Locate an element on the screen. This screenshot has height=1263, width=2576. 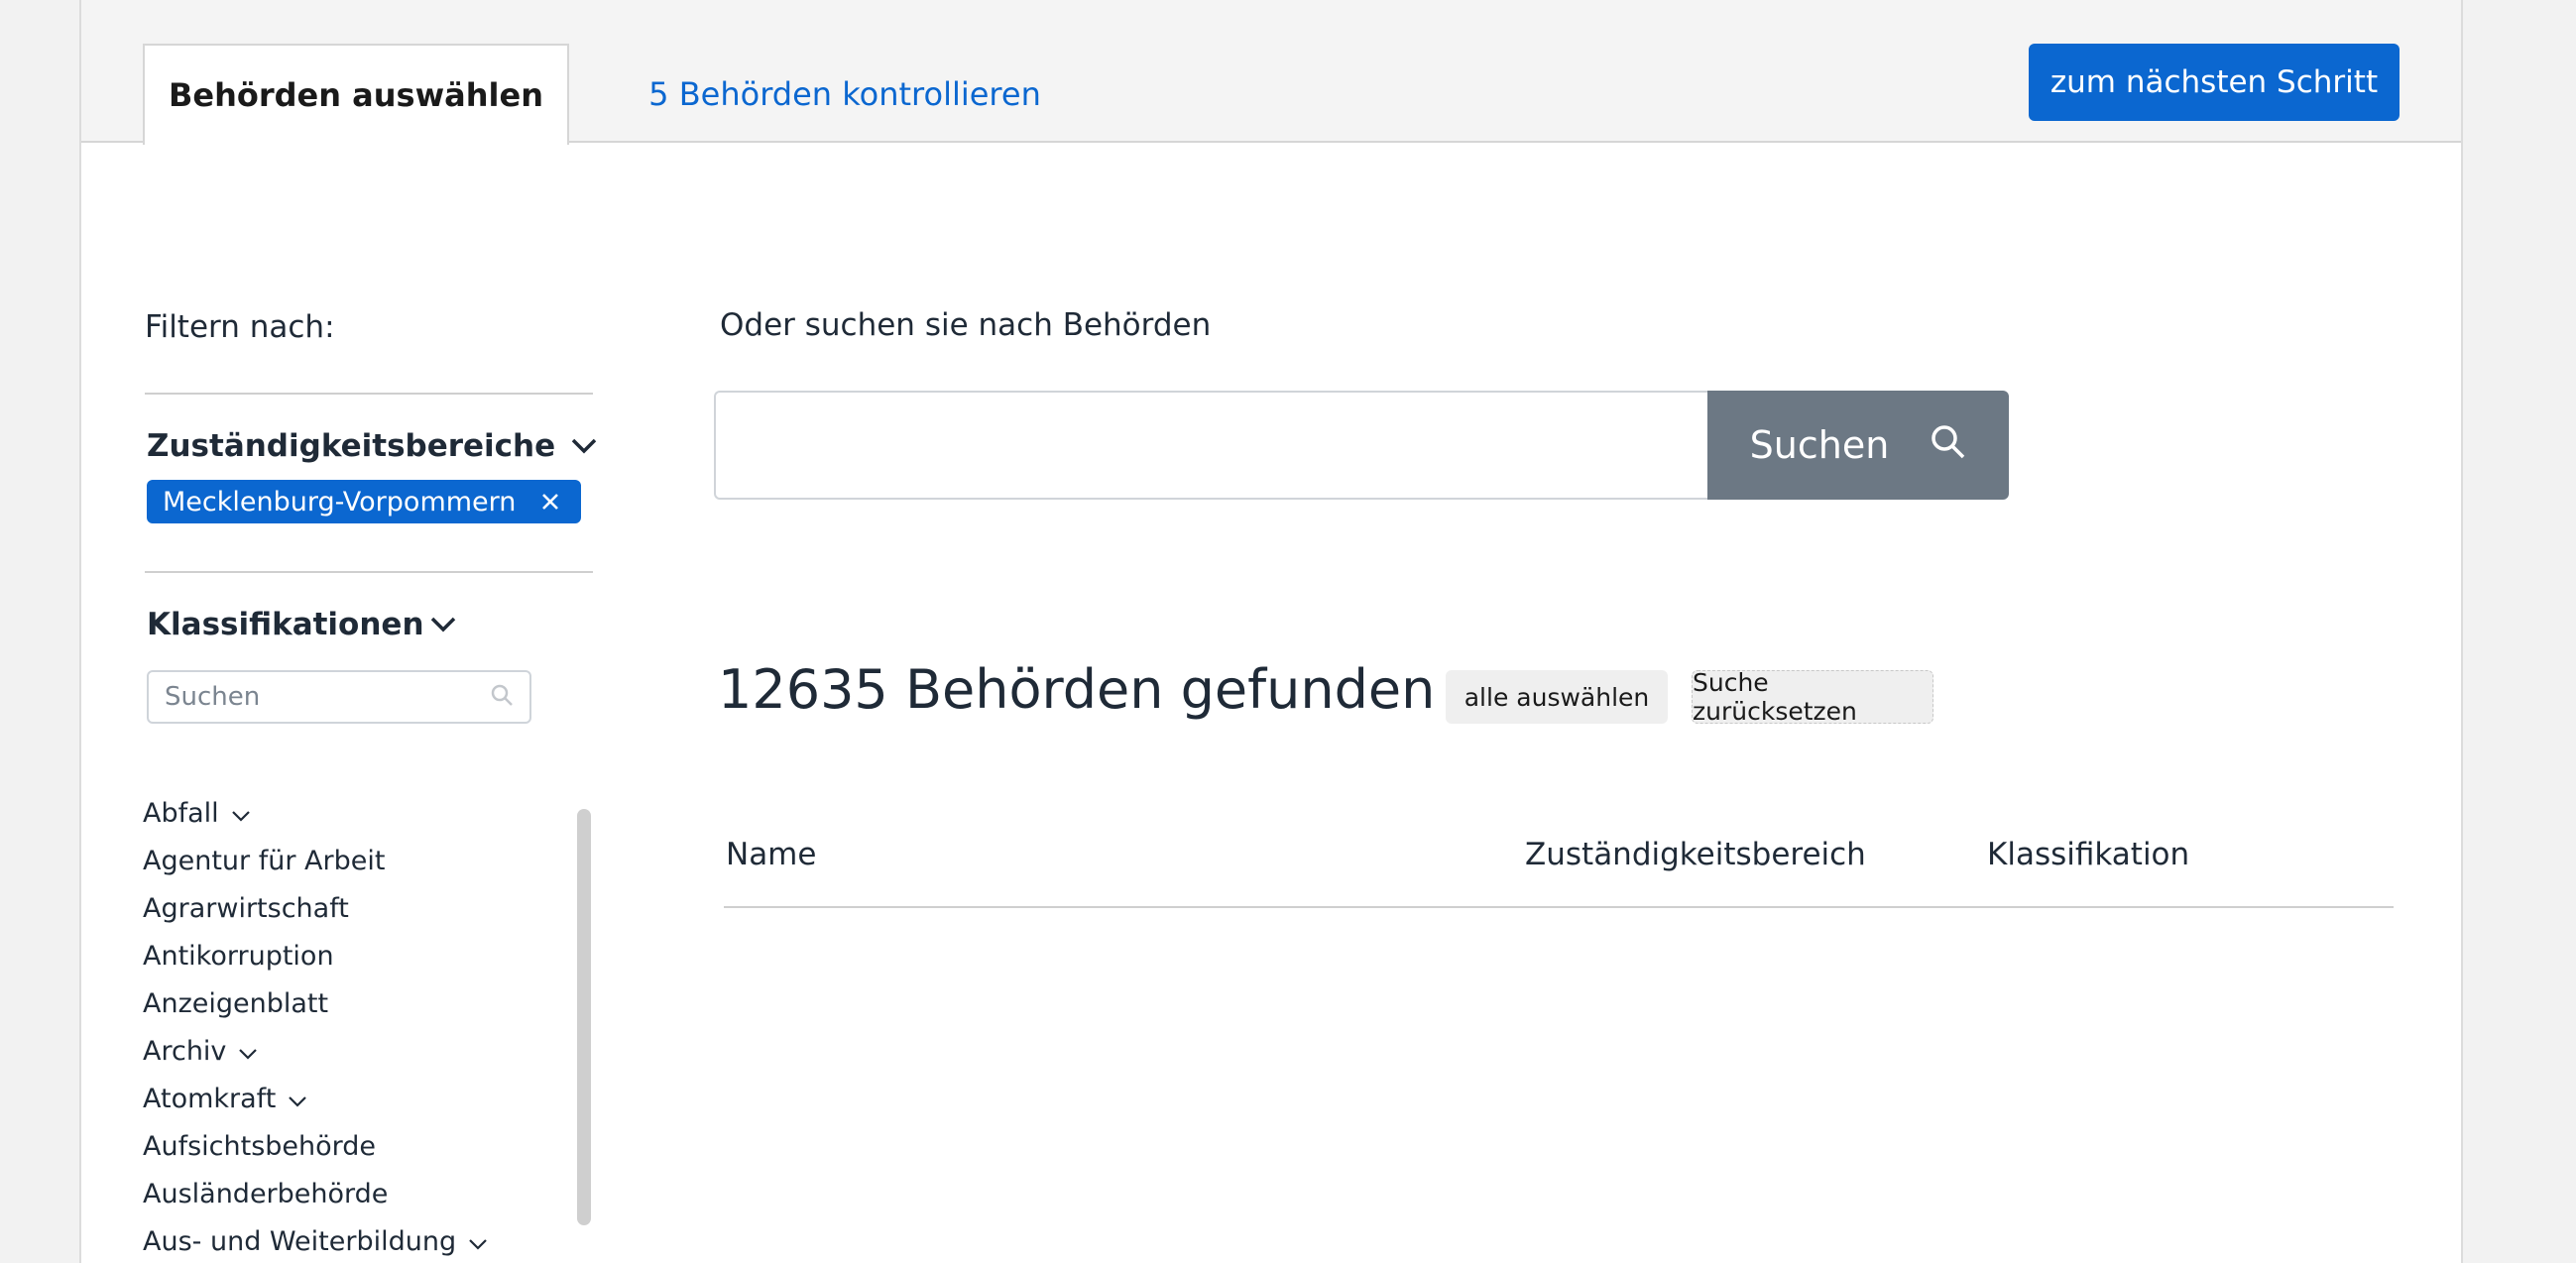
classification-scrollbar is located at coordinates (584, 1017).